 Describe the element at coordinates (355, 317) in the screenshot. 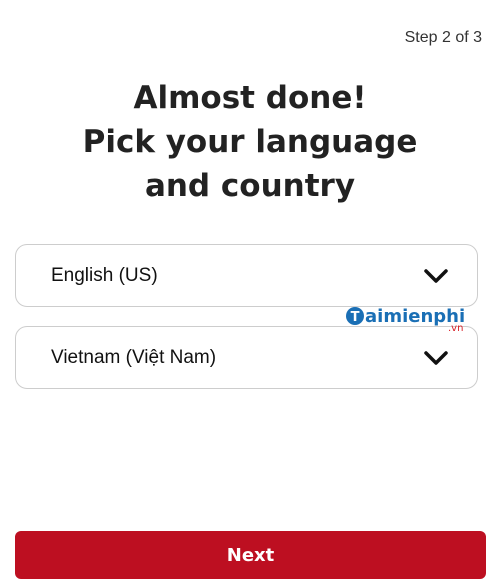

I see `svg-text: T` at that location.